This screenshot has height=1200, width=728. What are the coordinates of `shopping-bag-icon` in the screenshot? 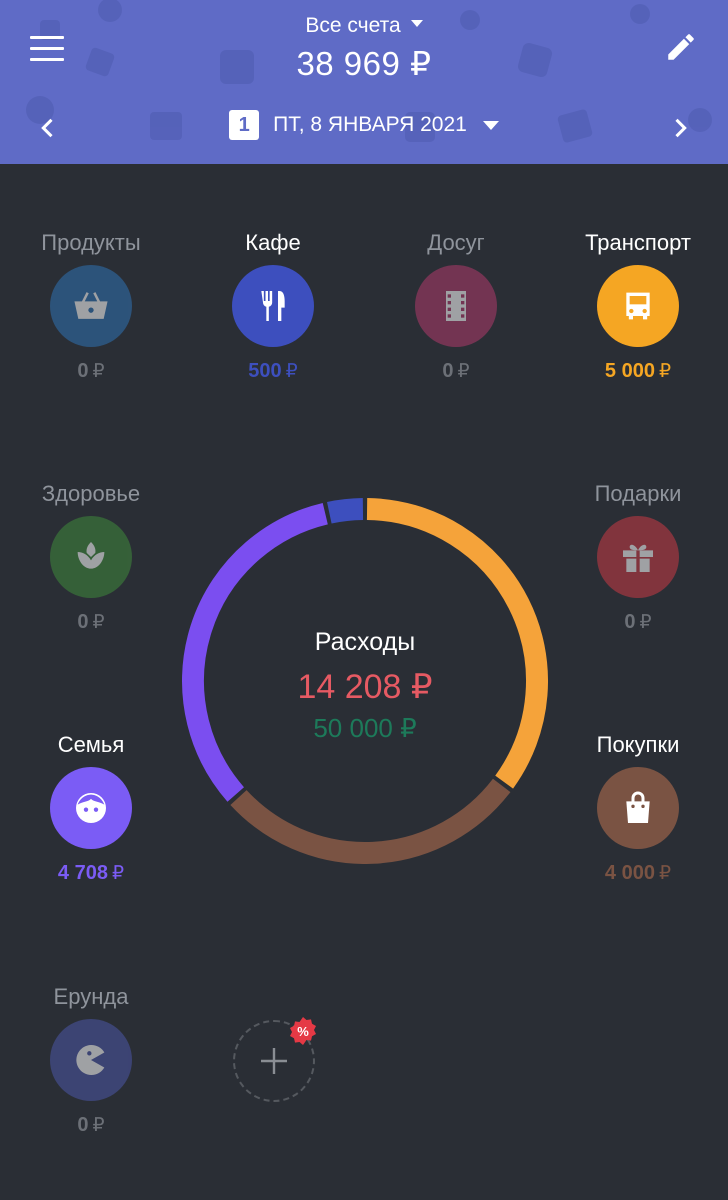 It's located at (638, 807).